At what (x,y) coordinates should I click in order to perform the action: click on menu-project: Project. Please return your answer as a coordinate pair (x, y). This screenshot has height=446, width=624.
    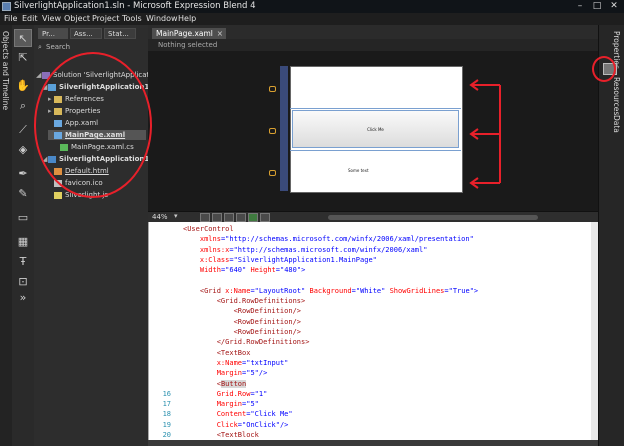
    Looking at the image, I should click on (105, 18).